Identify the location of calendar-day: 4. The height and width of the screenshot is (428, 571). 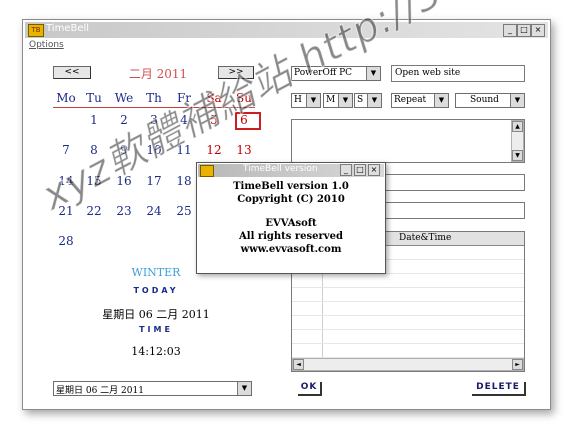
(184, 120).